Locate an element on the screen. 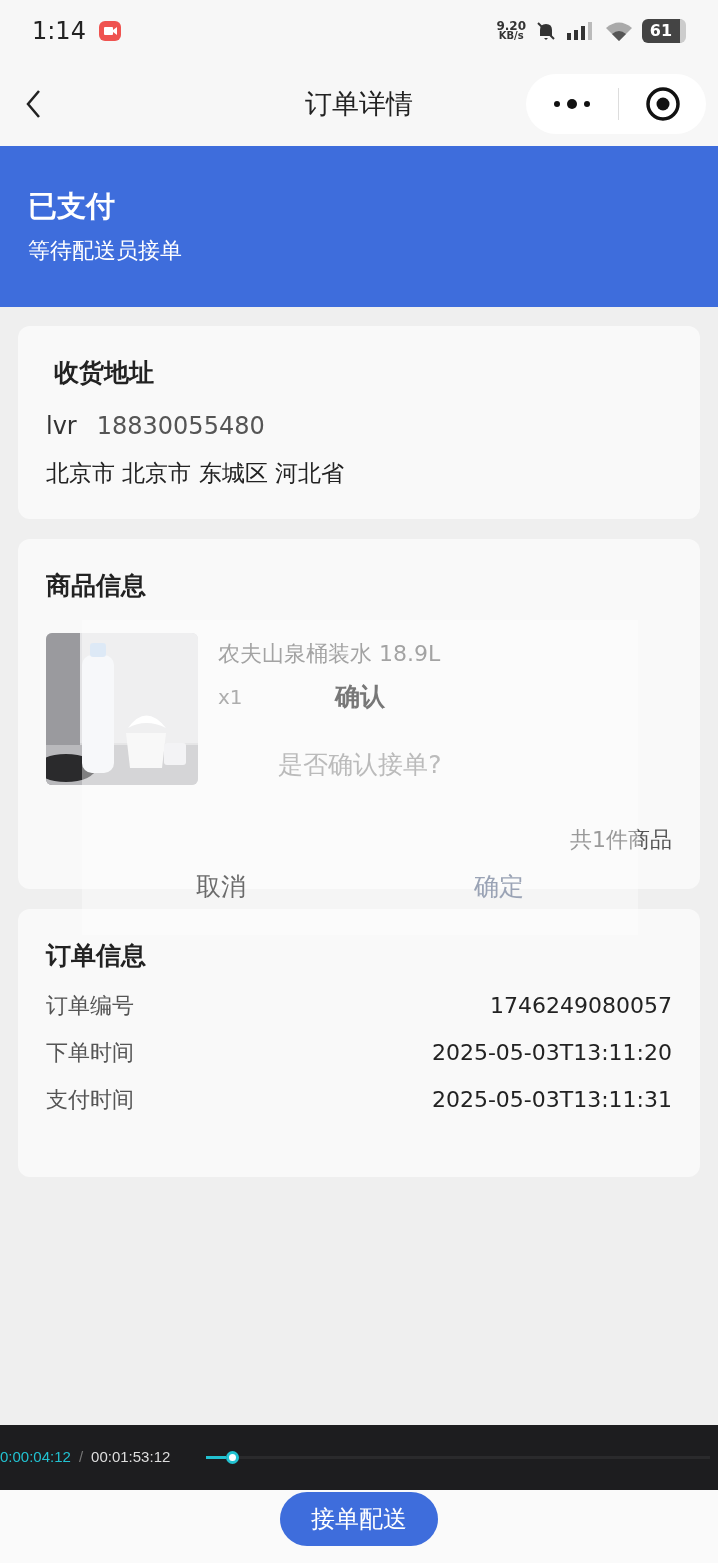  delivery-address: 北京市 北京市 东城区 河北省 is located at coordinates (195, 473).